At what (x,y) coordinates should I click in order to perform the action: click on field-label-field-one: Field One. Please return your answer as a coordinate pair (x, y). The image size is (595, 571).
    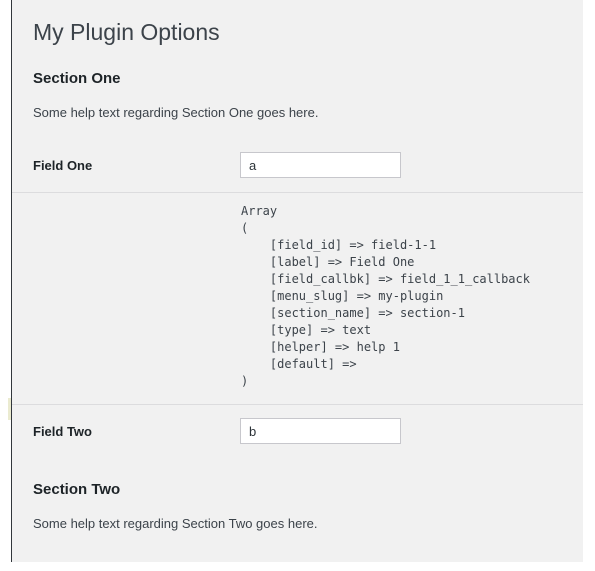
    Looking at the image, I should click on (126, 166).